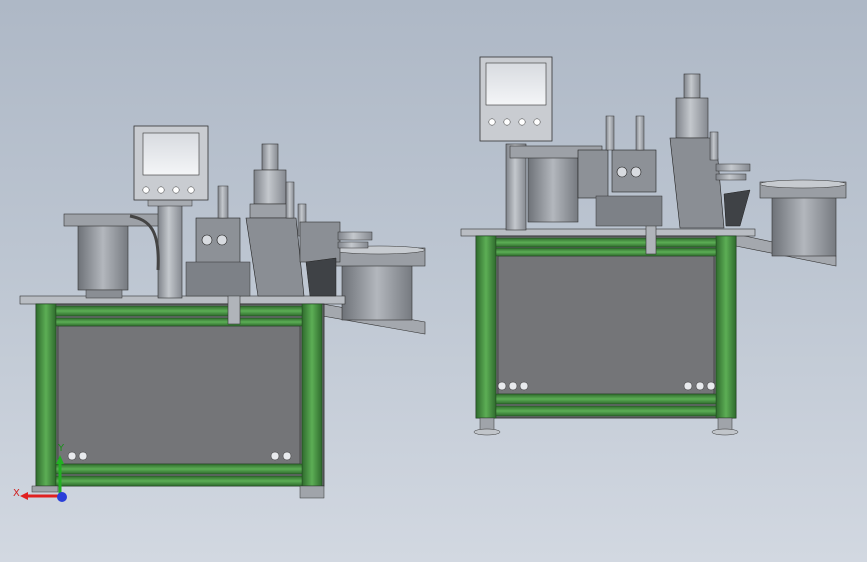  What do you see at coordinates (276, 220) in the screenshot?
I see `press-cylinder-left` at bounding box center [276, 220].